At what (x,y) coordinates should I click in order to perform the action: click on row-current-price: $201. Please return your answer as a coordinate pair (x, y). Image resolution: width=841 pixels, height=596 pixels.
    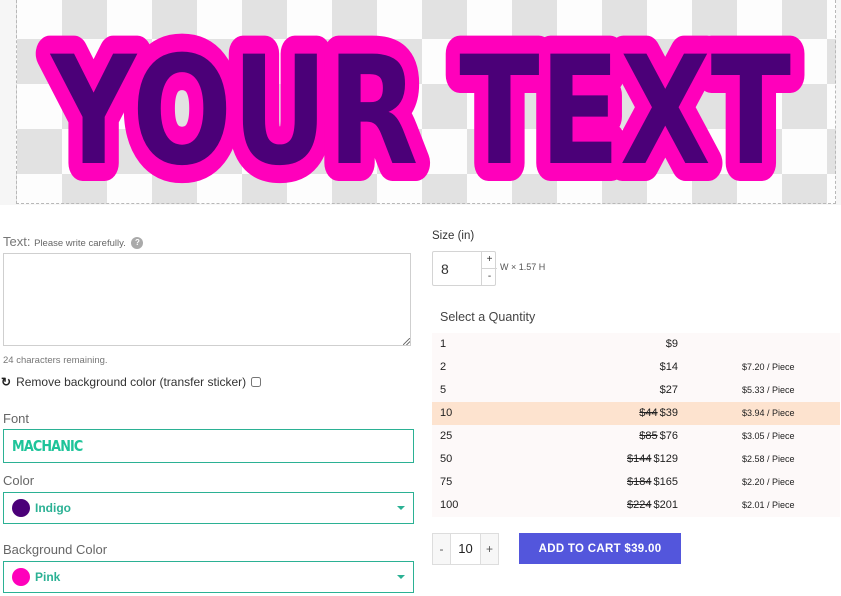
    Looking at the image, I should click on (665, 505).